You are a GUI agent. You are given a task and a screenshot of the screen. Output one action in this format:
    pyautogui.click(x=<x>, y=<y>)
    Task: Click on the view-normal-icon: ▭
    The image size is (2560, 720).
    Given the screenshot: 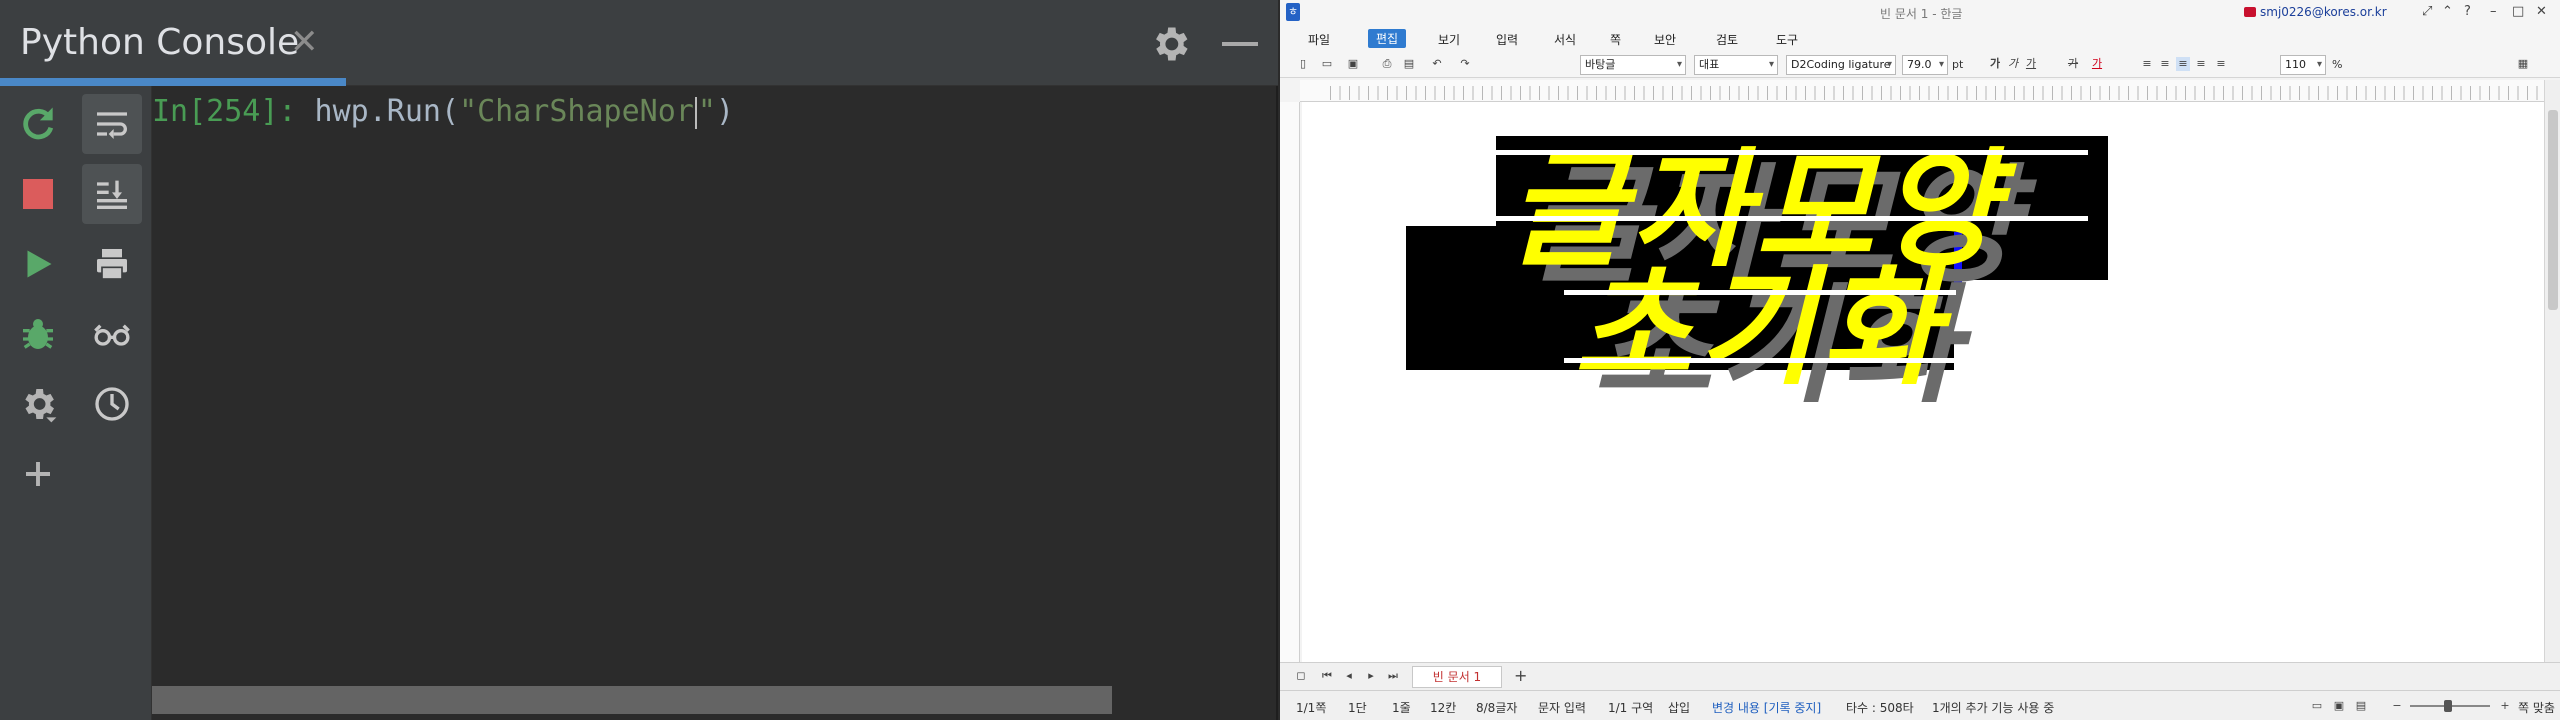 What is the action you would take?
    pyautogui.click(x=2317, y=706)
    